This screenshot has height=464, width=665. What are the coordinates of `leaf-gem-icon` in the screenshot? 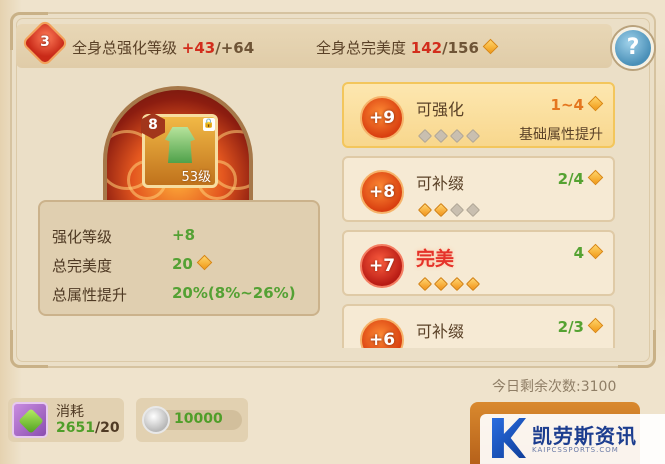 It's located at (31, 421).